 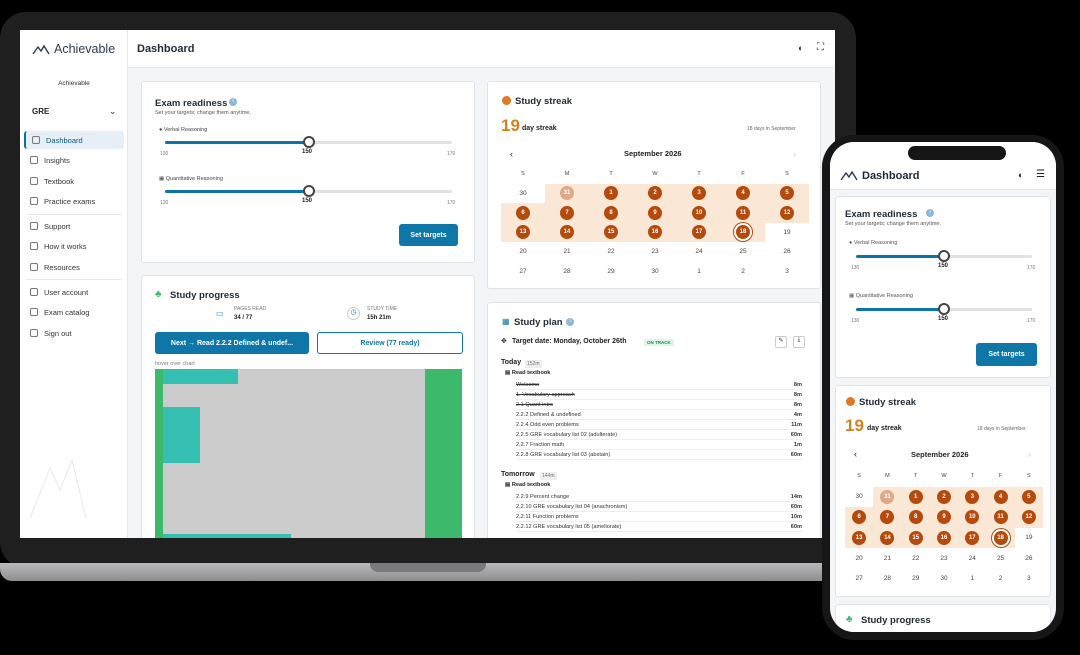 I want to click on sidebar-item-insights: Insights, so click(x=74, y=160).